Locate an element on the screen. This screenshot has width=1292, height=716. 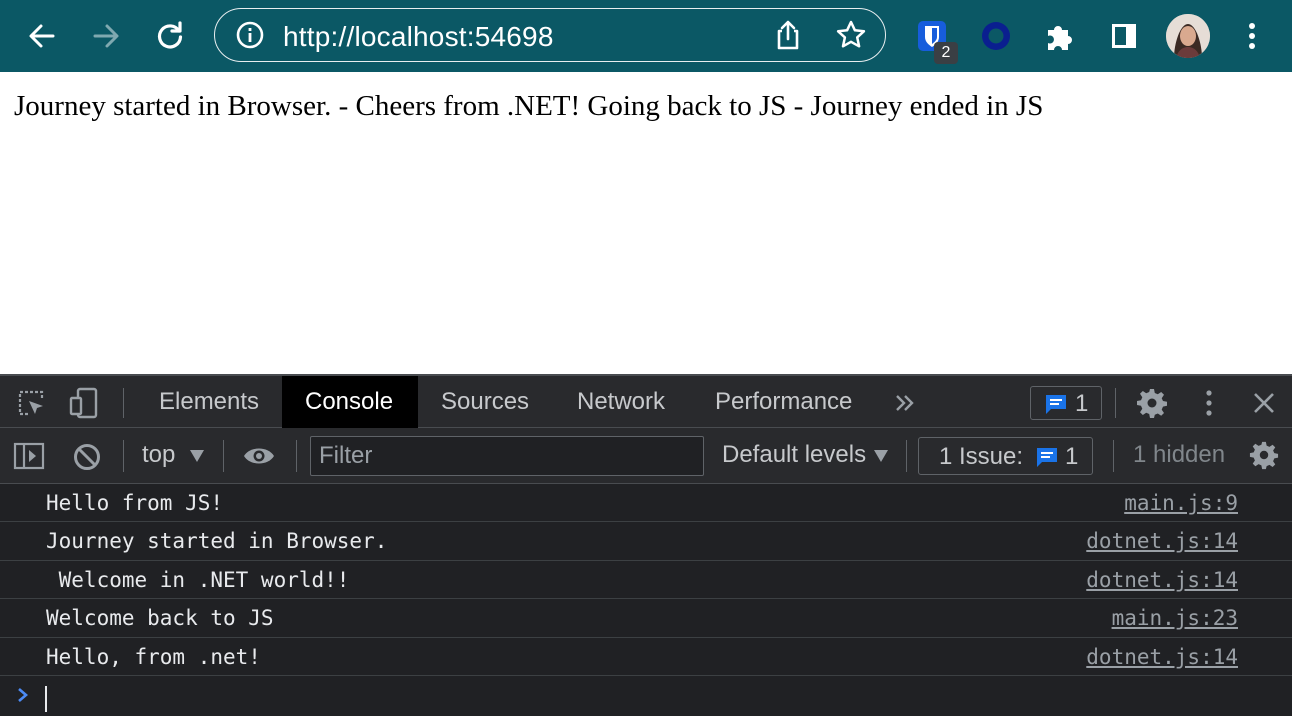
context-selector-label: top is located at coordinates (159, 454).